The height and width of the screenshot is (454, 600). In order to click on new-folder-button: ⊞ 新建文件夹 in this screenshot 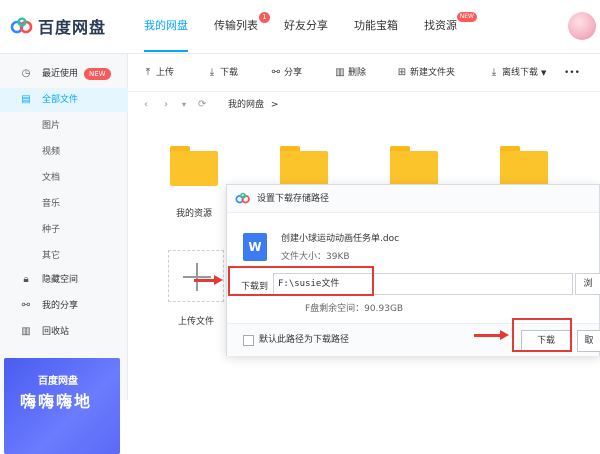, I will do `click(425, 73)`.